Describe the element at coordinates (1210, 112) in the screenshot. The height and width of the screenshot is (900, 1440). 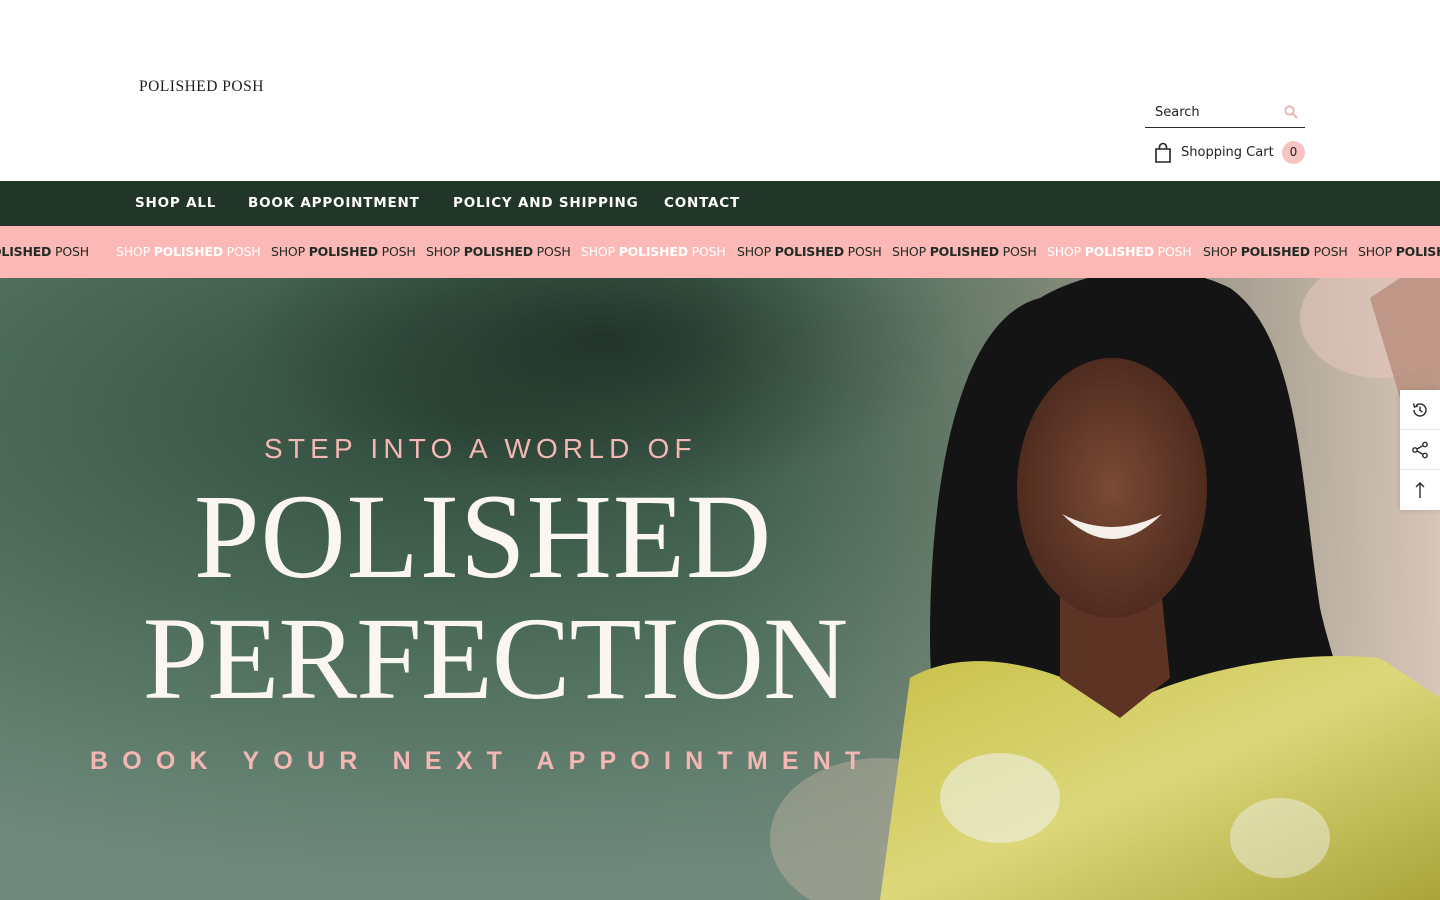
I see `search-input` at that location.